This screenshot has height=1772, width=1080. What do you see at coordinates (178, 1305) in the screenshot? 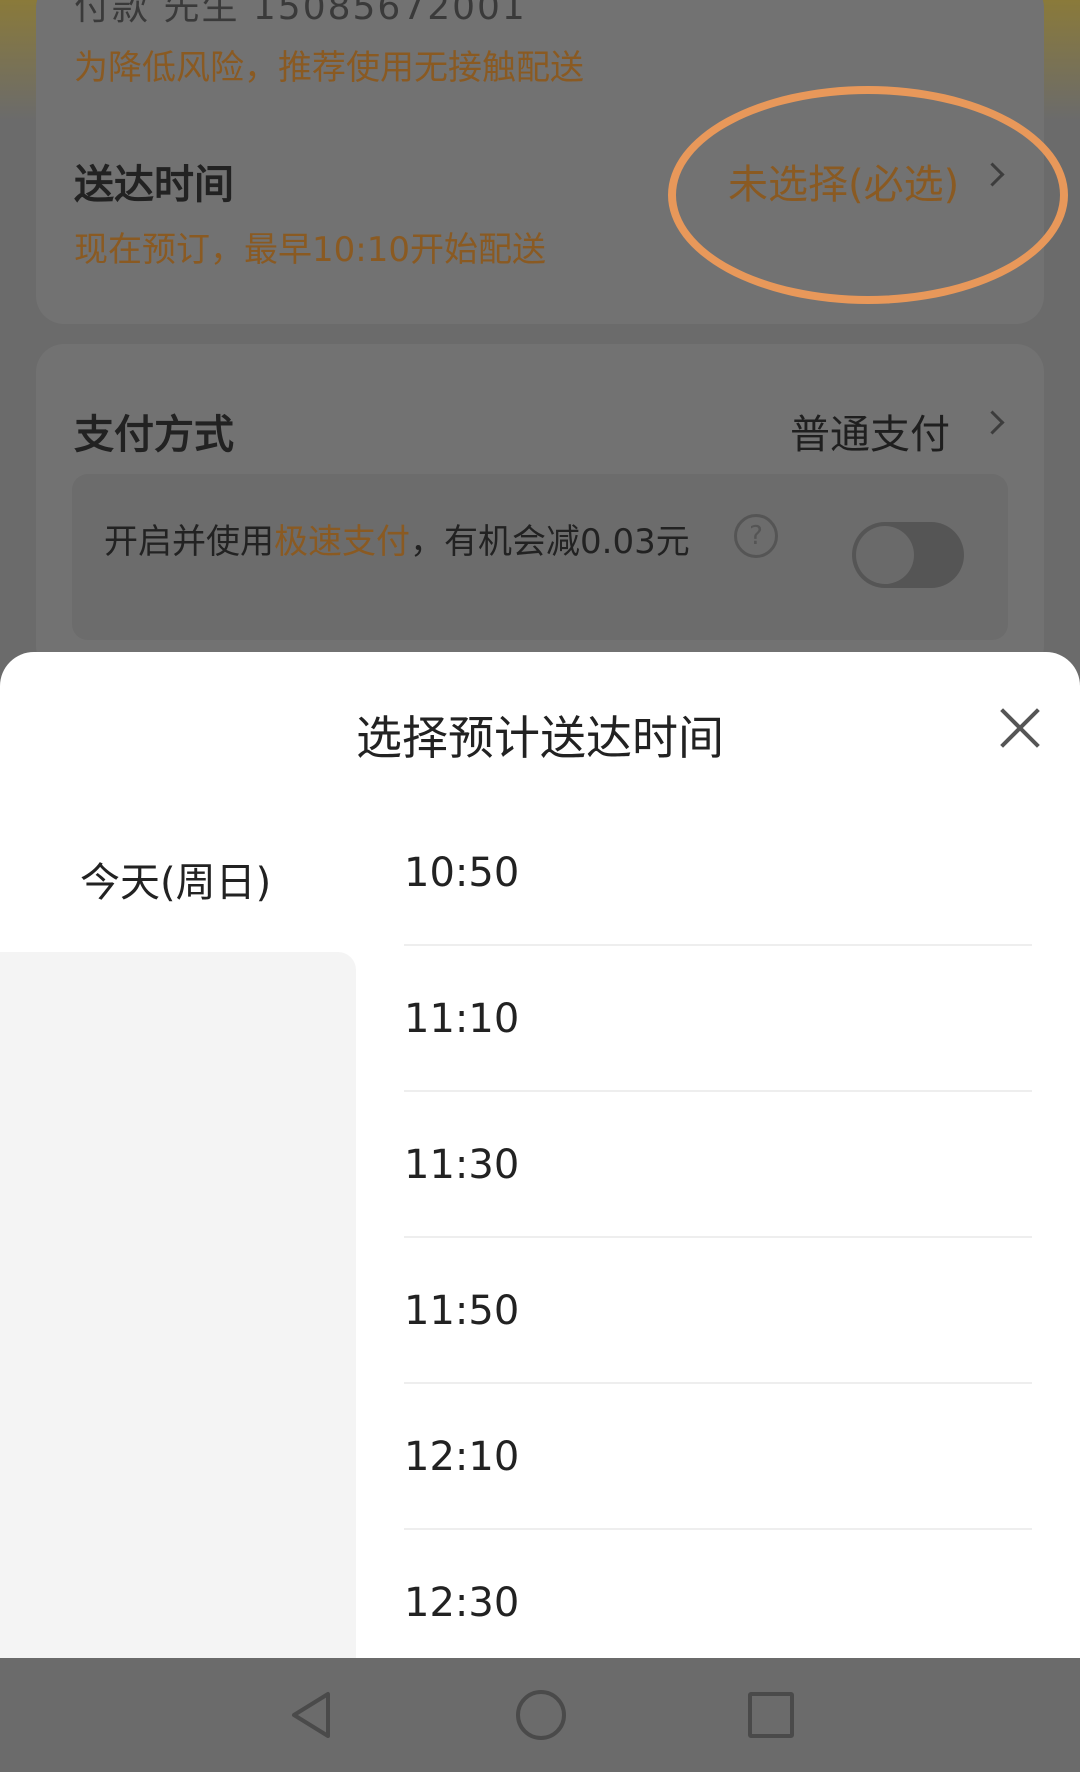
I see `day-column-empty` at bounding box center [178, 1305].